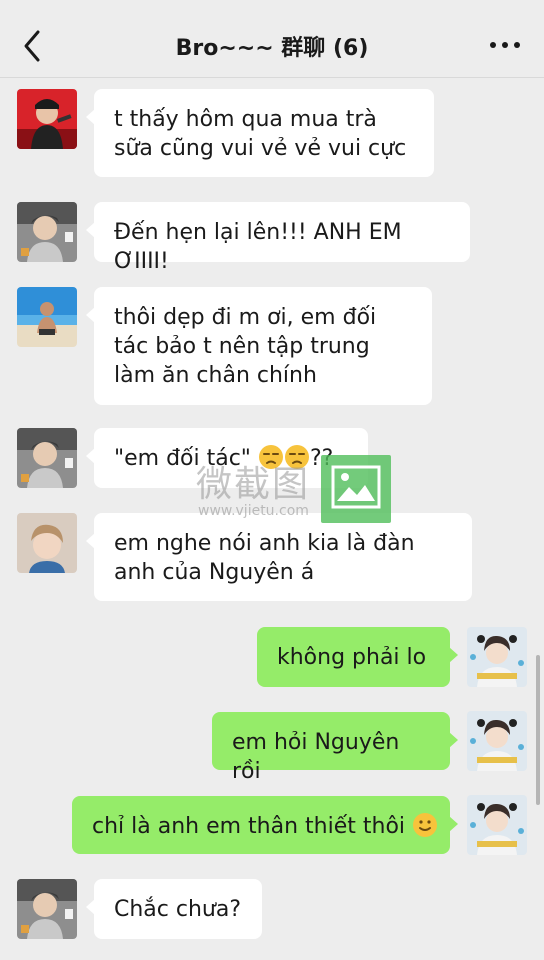  Describe the element at coordinates (47, 543) in the screenshot. I see `avatar-user-blond` at that location.